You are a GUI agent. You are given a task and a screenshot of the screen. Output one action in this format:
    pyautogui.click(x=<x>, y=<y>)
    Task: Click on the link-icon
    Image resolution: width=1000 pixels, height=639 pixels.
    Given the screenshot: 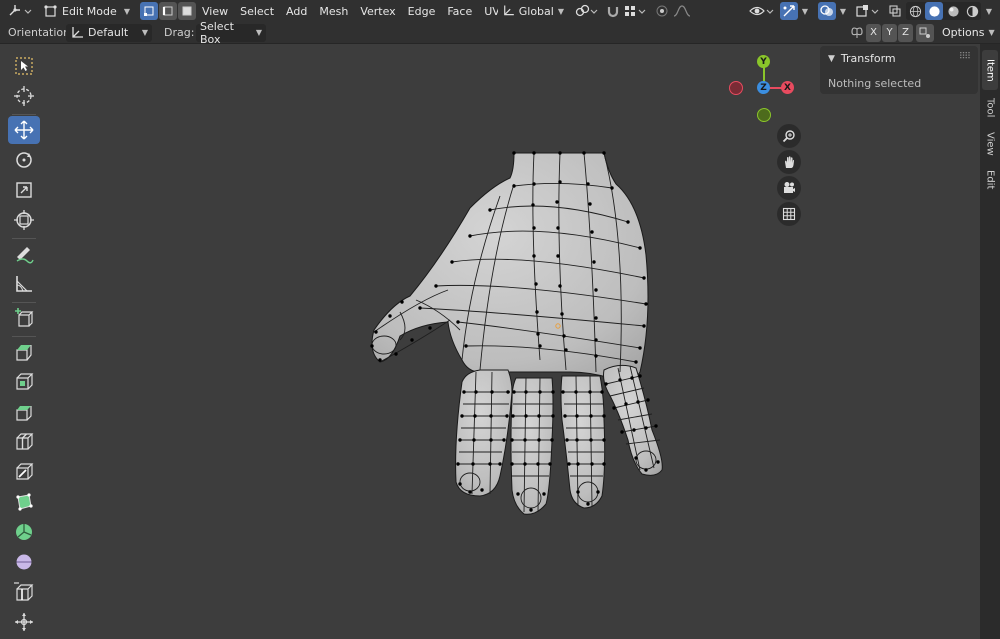 What is the action you would take?
    pyautogui.click(x=586, y=10)
    